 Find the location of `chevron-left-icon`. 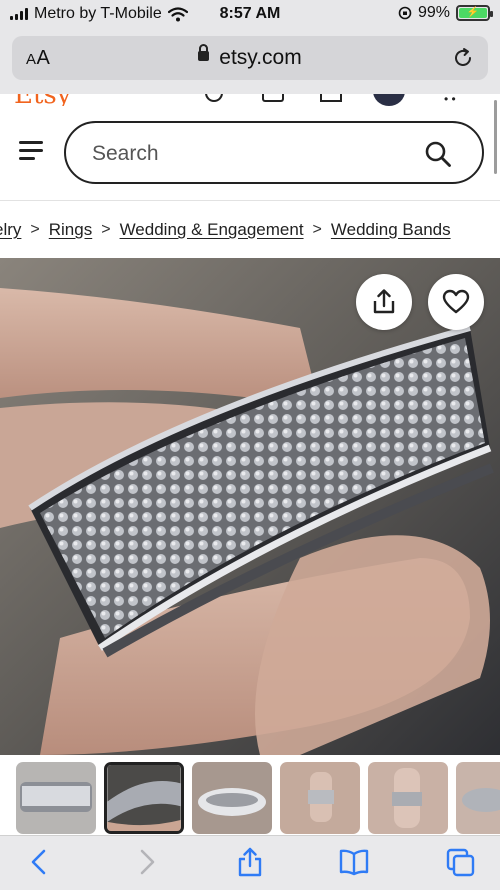

chevron-left-icon is located at coordinates (38, 862).